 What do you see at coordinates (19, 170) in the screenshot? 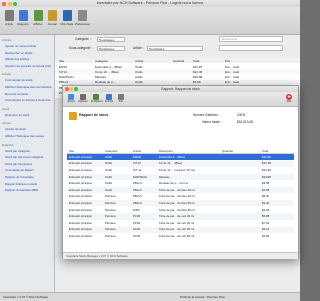
I see `sidebar-item: Commande du Report` at bounding box center [19, 170].